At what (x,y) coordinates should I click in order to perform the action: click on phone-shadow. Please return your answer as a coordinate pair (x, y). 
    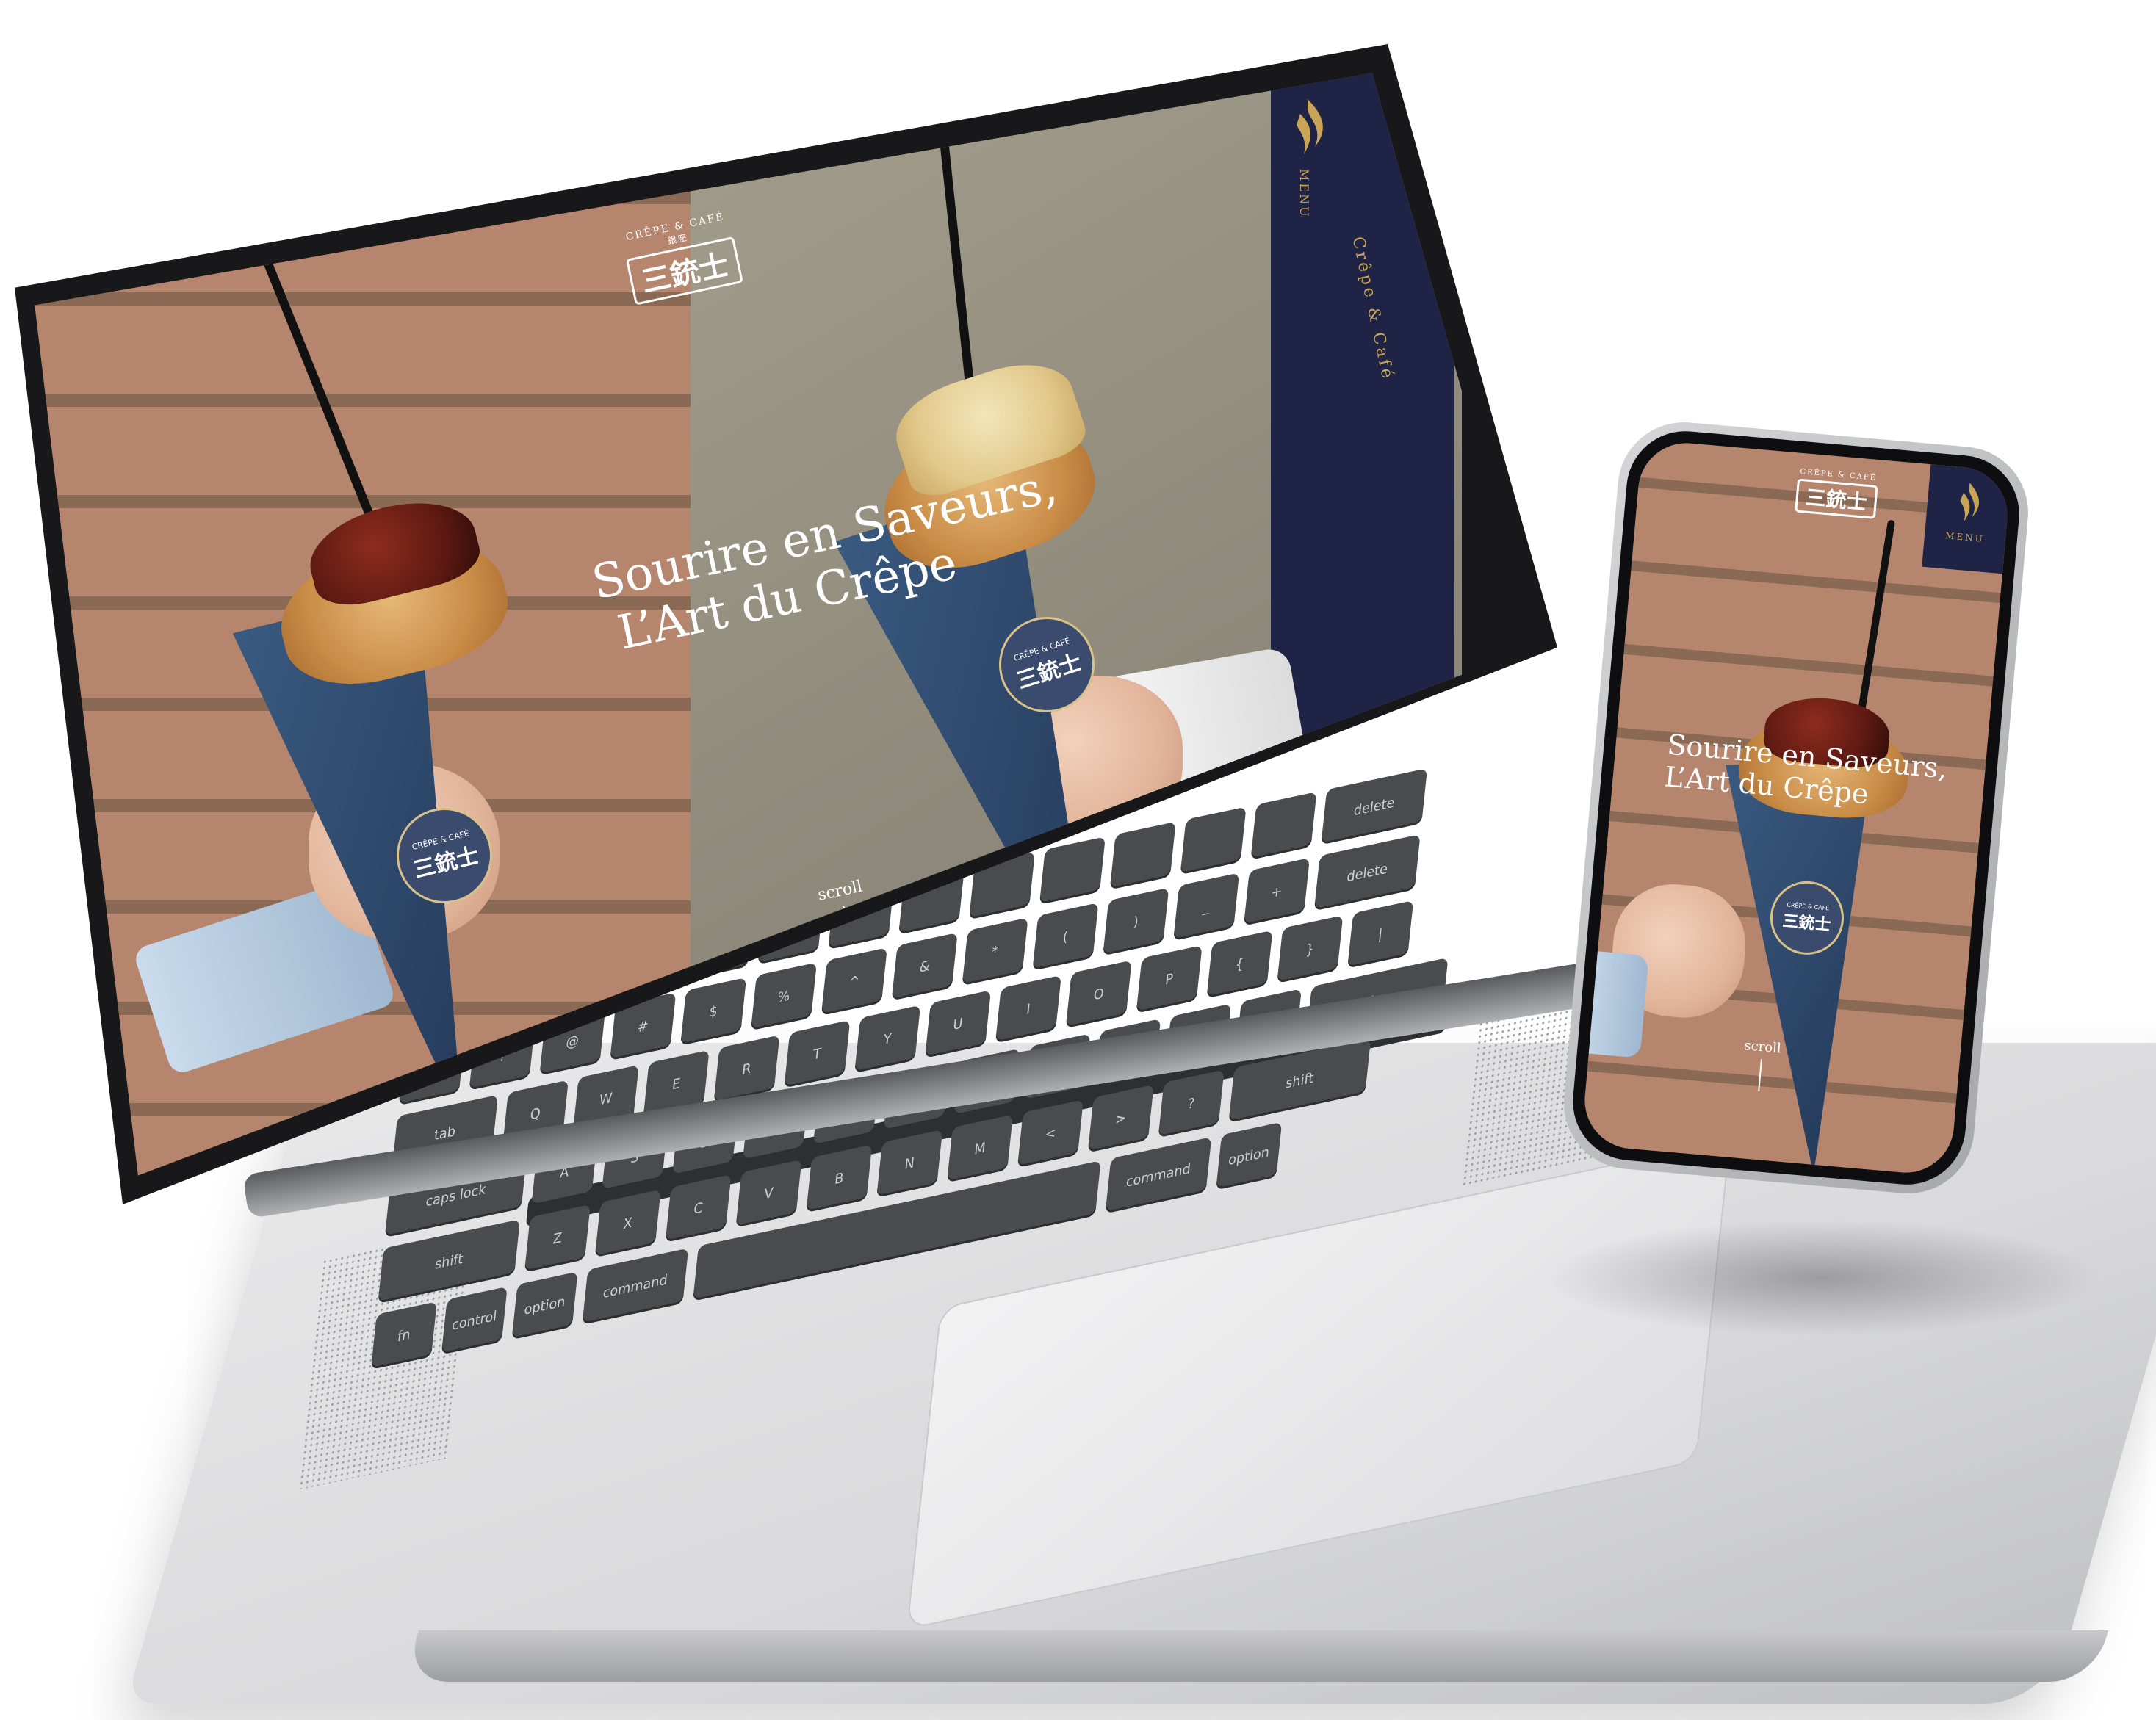
    Looking at the image, I should click on (1822, 1278).